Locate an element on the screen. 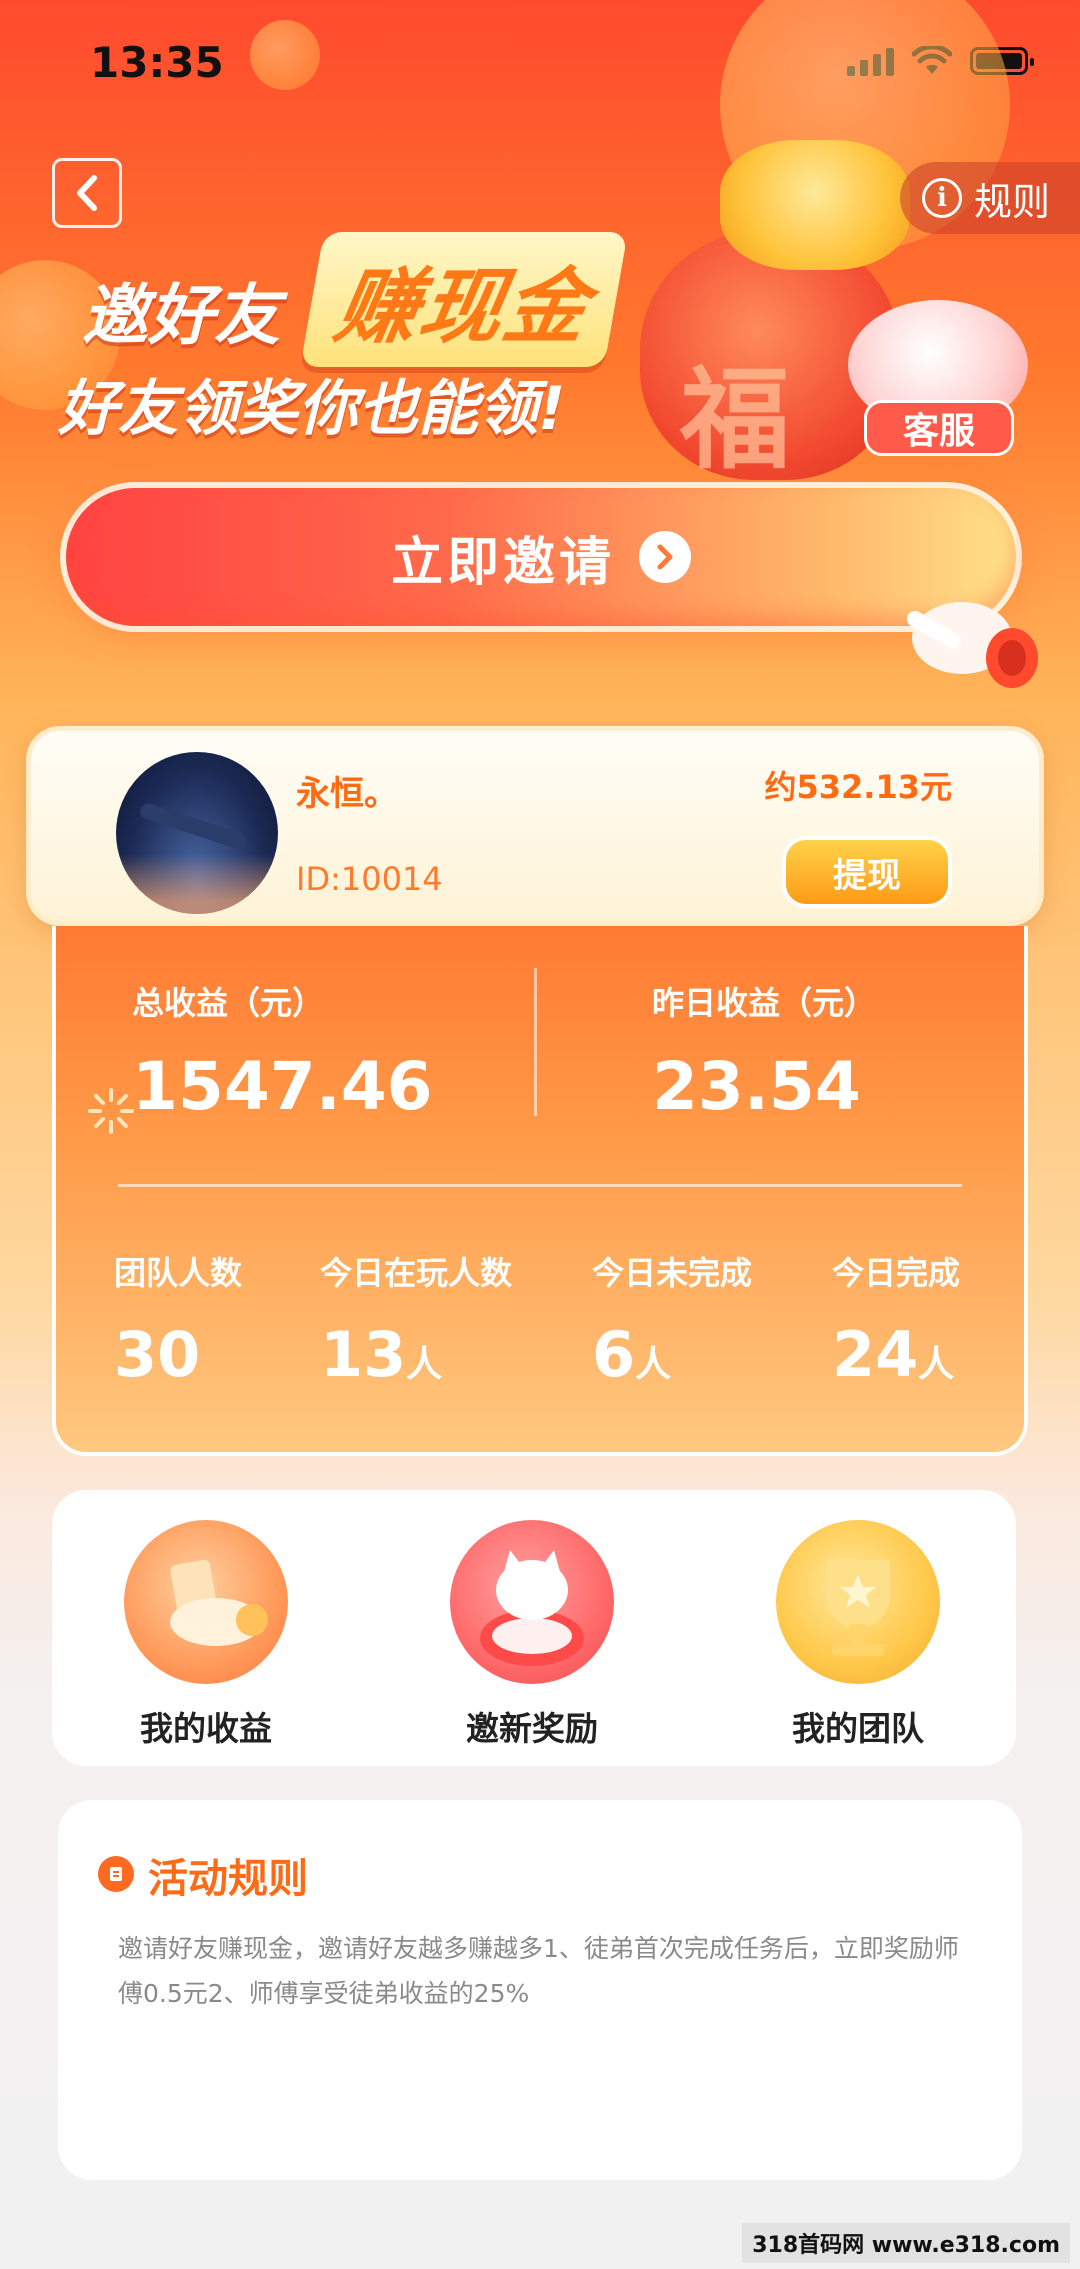 This screenshot has height=2269, width=1080. subheadline: 好友领奖你也能领! is located at coordinates (312, 409).